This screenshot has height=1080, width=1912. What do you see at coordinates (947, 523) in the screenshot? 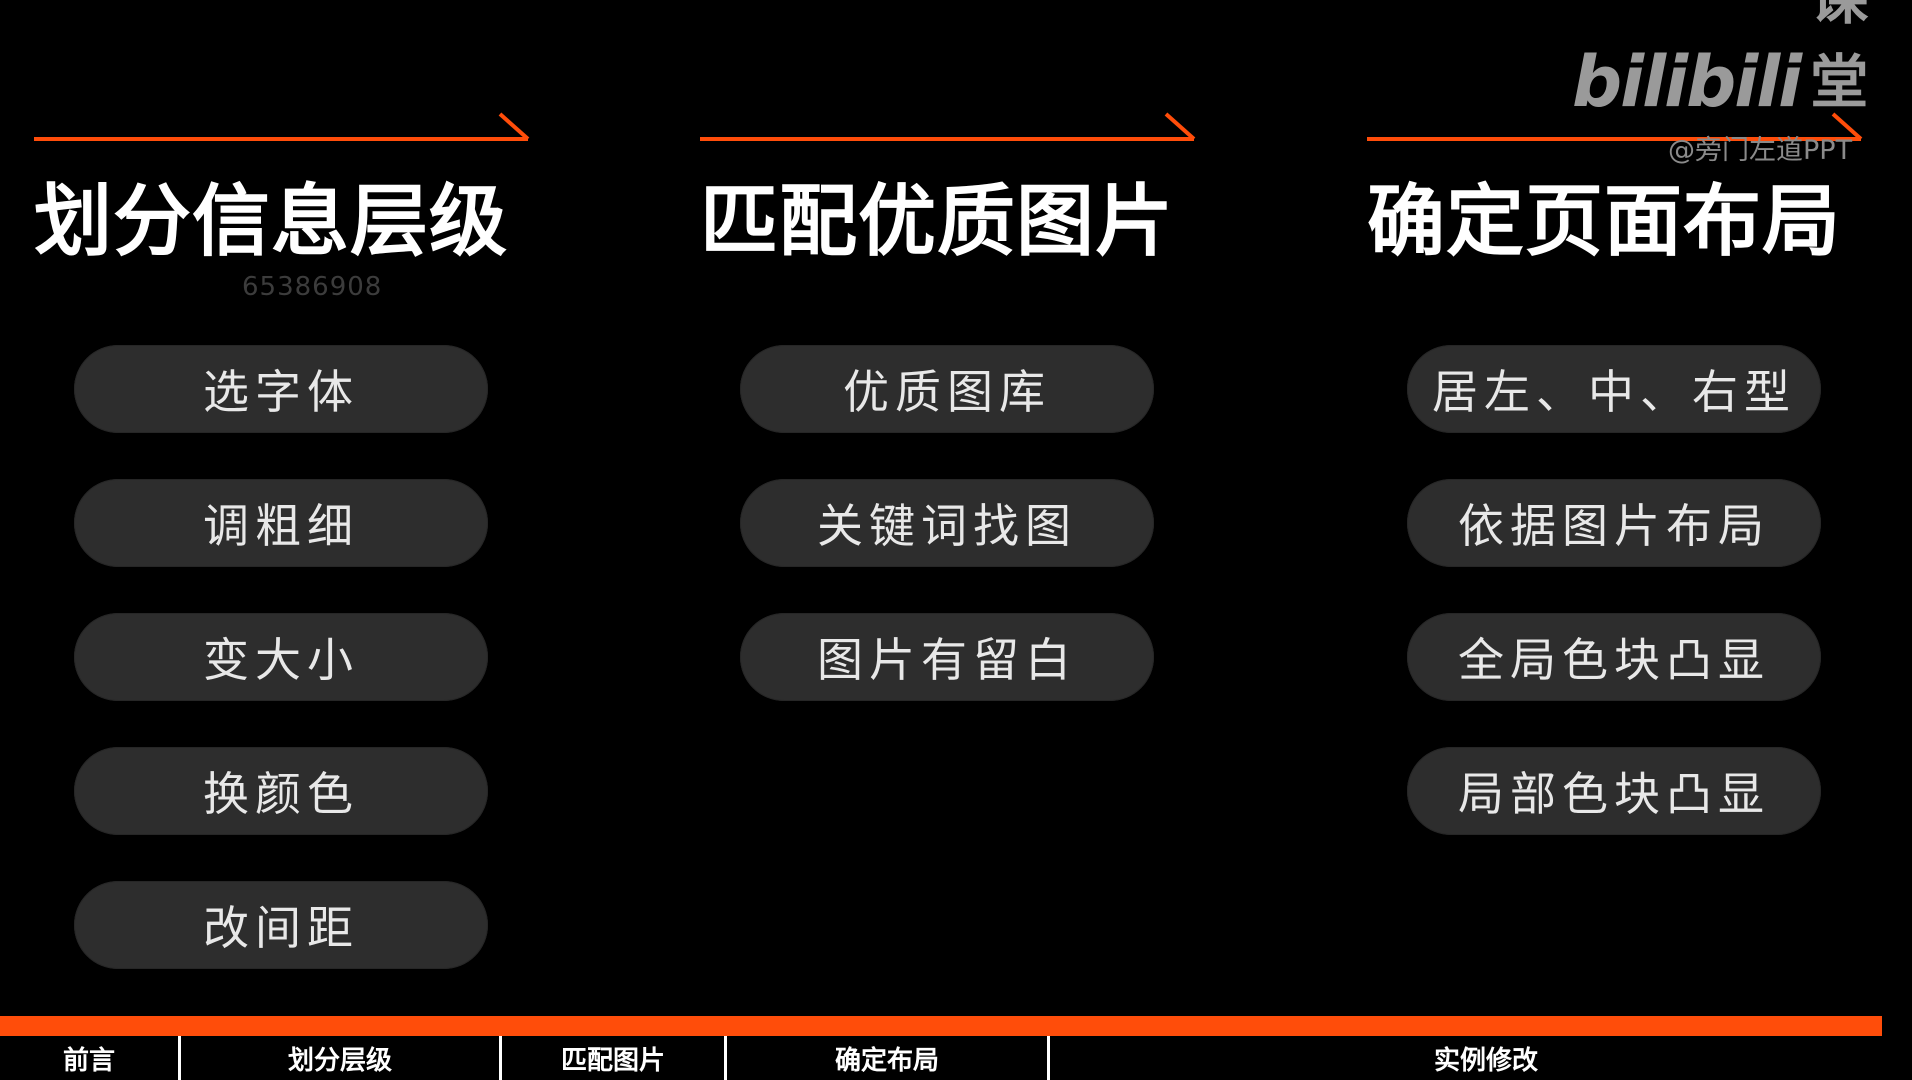
I see `pill-button: 关键词找图` at bounding box center [947, 523].